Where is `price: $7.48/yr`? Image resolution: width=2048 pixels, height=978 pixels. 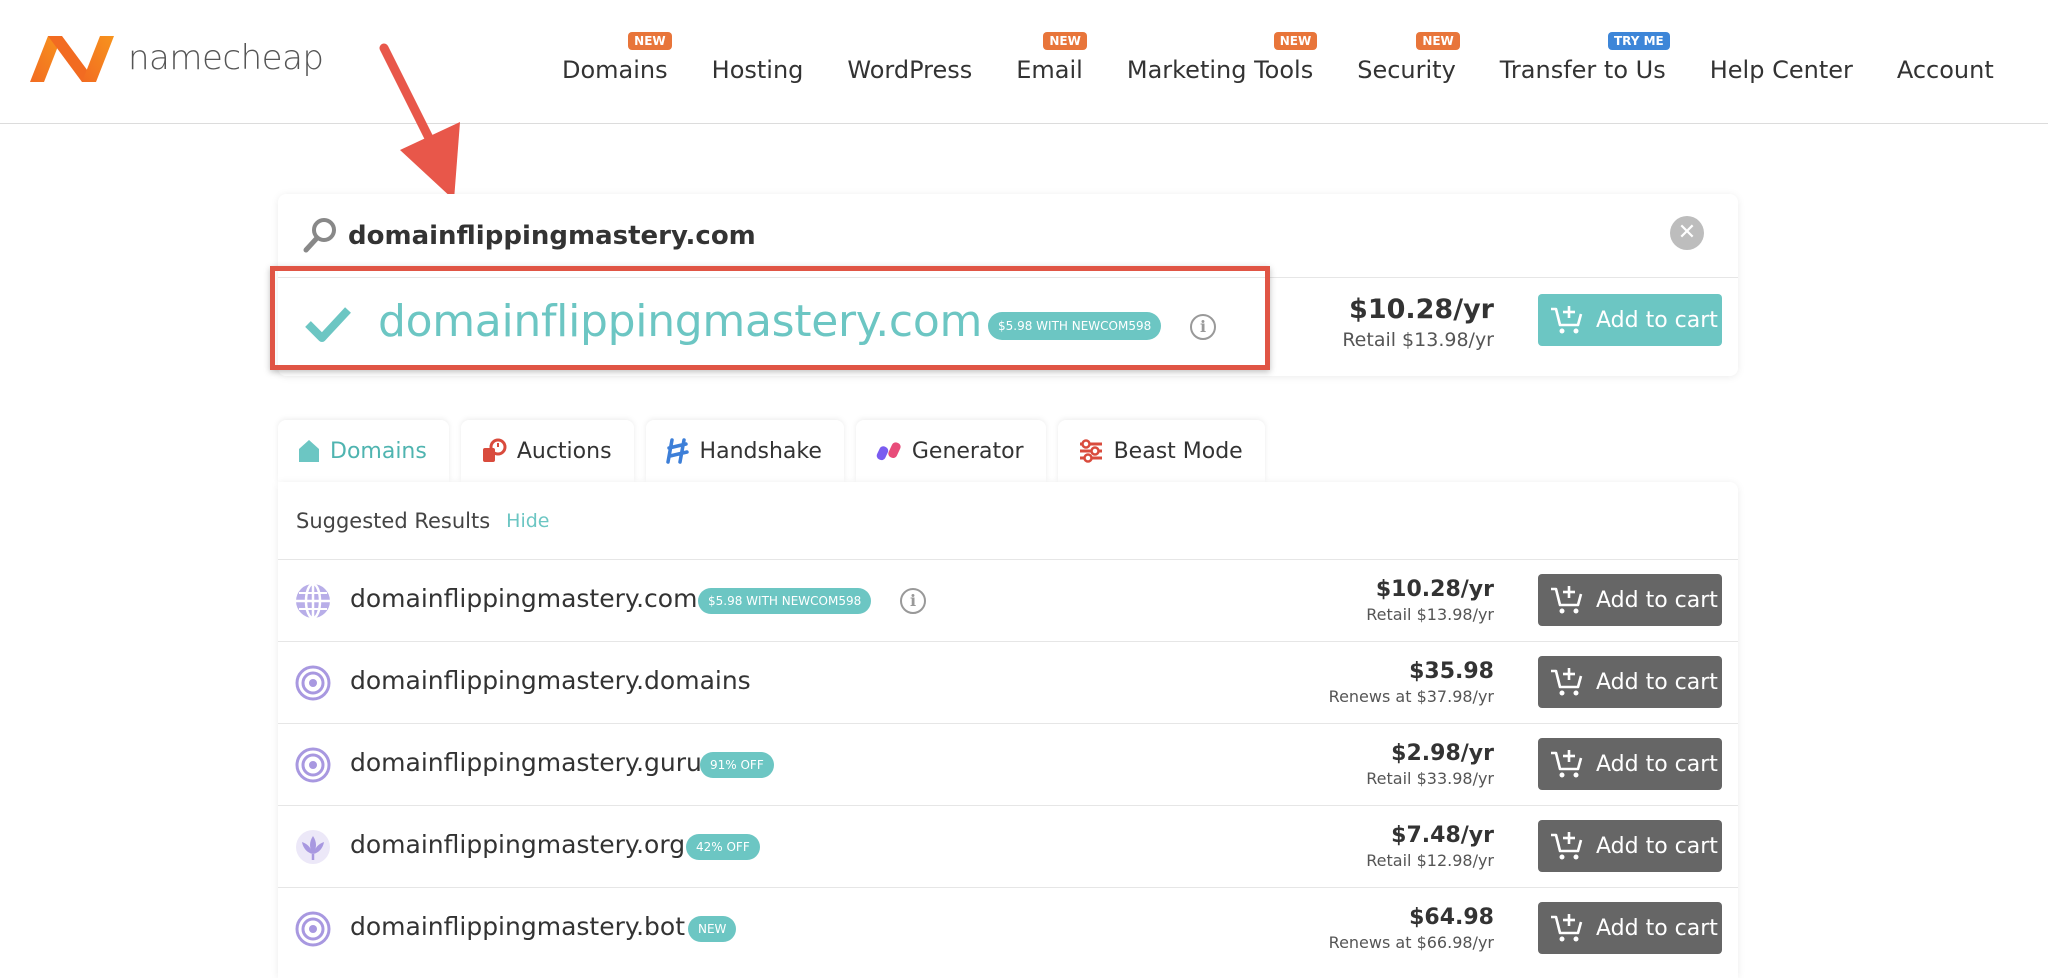
price: $7.48/yr is located at coordinates (1442, 835).